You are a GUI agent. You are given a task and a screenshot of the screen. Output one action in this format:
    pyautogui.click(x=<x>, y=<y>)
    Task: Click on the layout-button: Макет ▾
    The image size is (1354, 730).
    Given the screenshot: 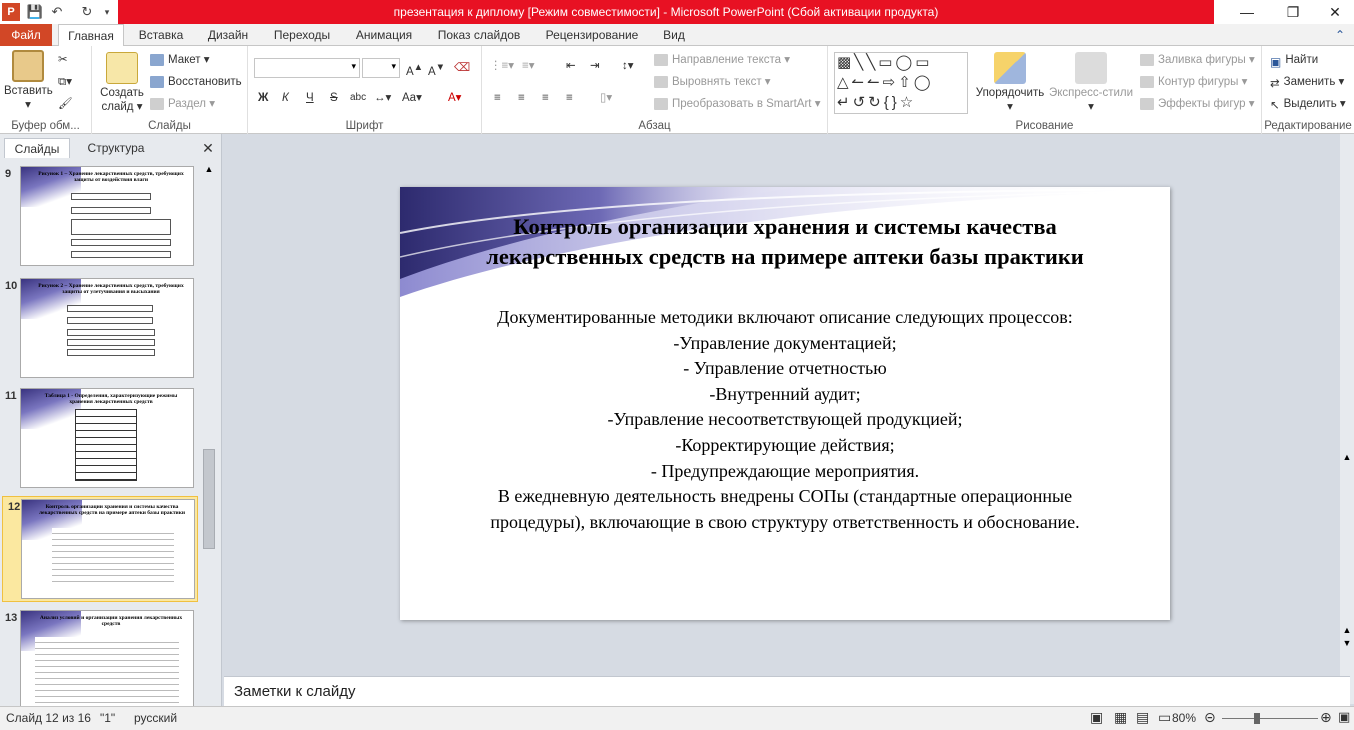 What is the action you would take?
    pyautogui.click(x=180, y=60)
    